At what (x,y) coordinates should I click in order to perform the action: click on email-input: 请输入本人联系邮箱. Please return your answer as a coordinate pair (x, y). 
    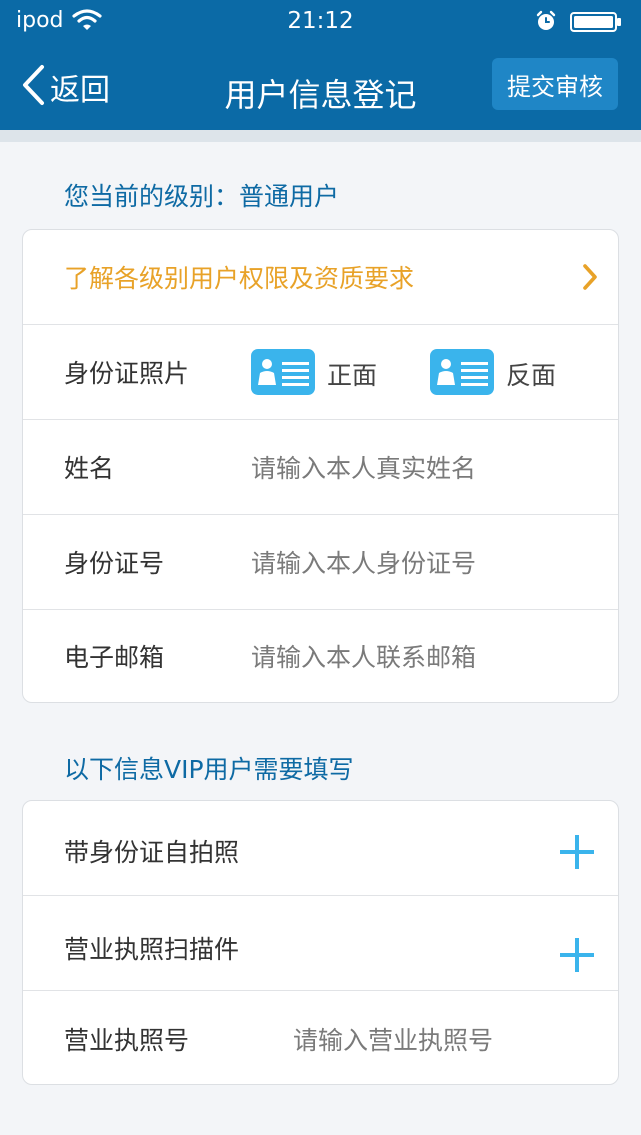
    Looking at the image, I should click on (363, 656).